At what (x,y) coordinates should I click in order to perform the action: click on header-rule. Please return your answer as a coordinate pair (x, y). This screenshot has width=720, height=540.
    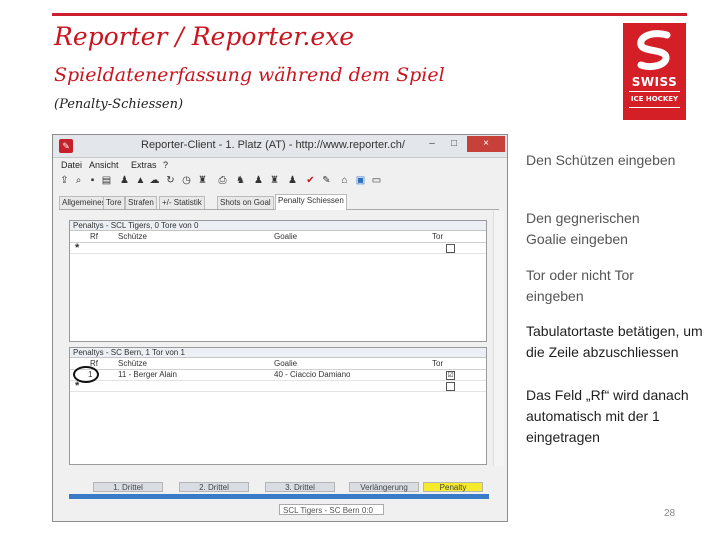
    Looking at the image, I should click on (369, 14).